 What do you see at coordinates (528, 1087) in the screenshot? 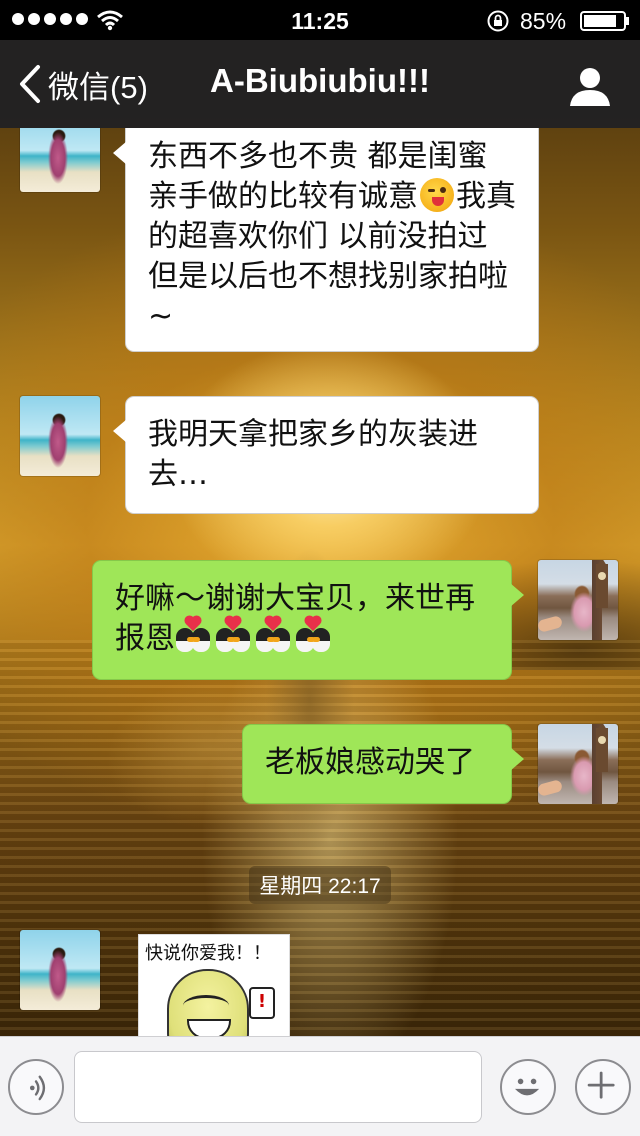
I see `smiley-icon` at bounding box center [528, 1087].